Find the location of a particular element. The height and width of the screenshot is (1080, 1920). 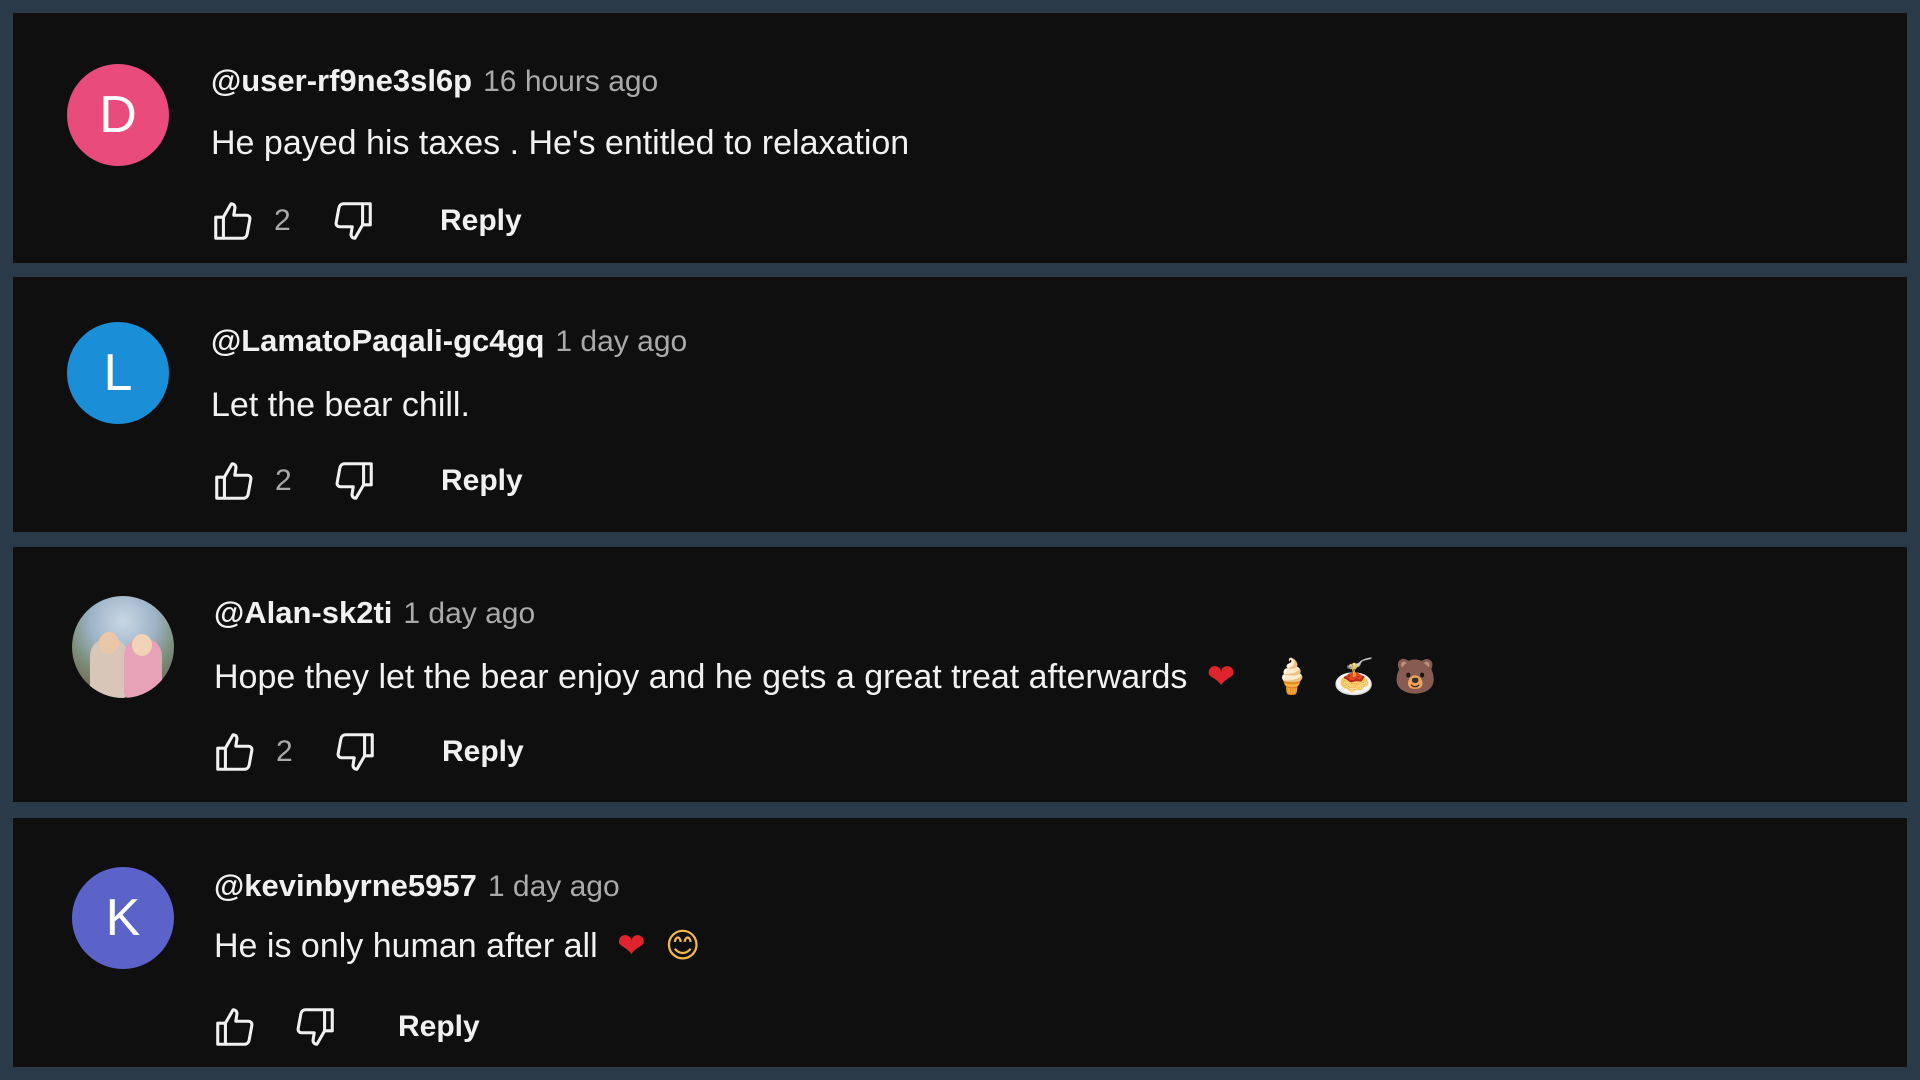

comment-actions: Reply is located at coordinates (345, 1027).